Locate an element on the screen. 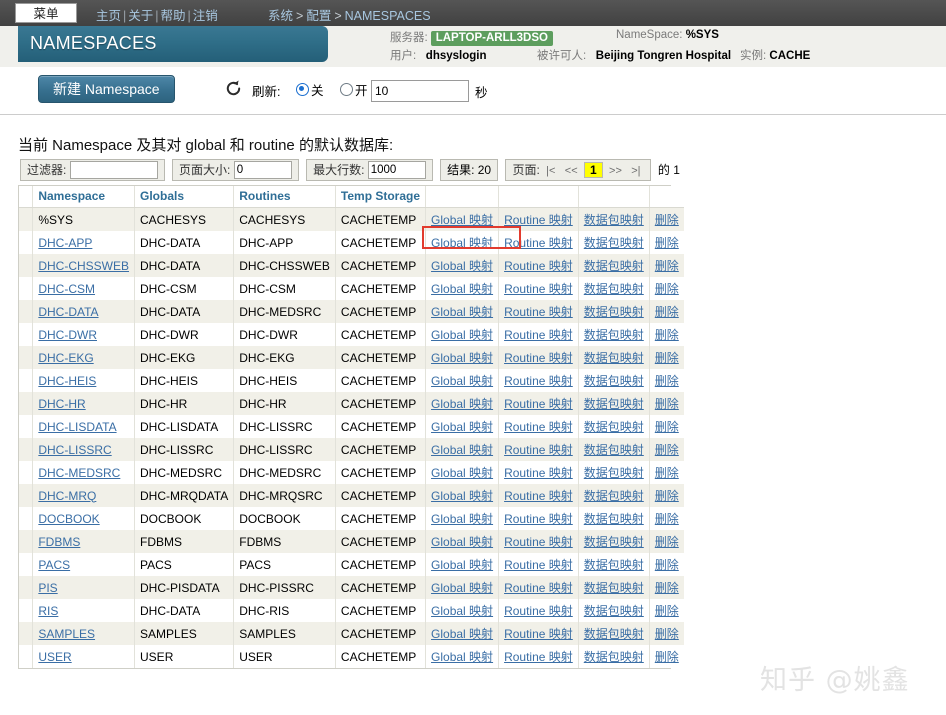 The width and height of the screenshot is (946, 715). nav-link-home: 主页 is located at coordinates (108, 16).